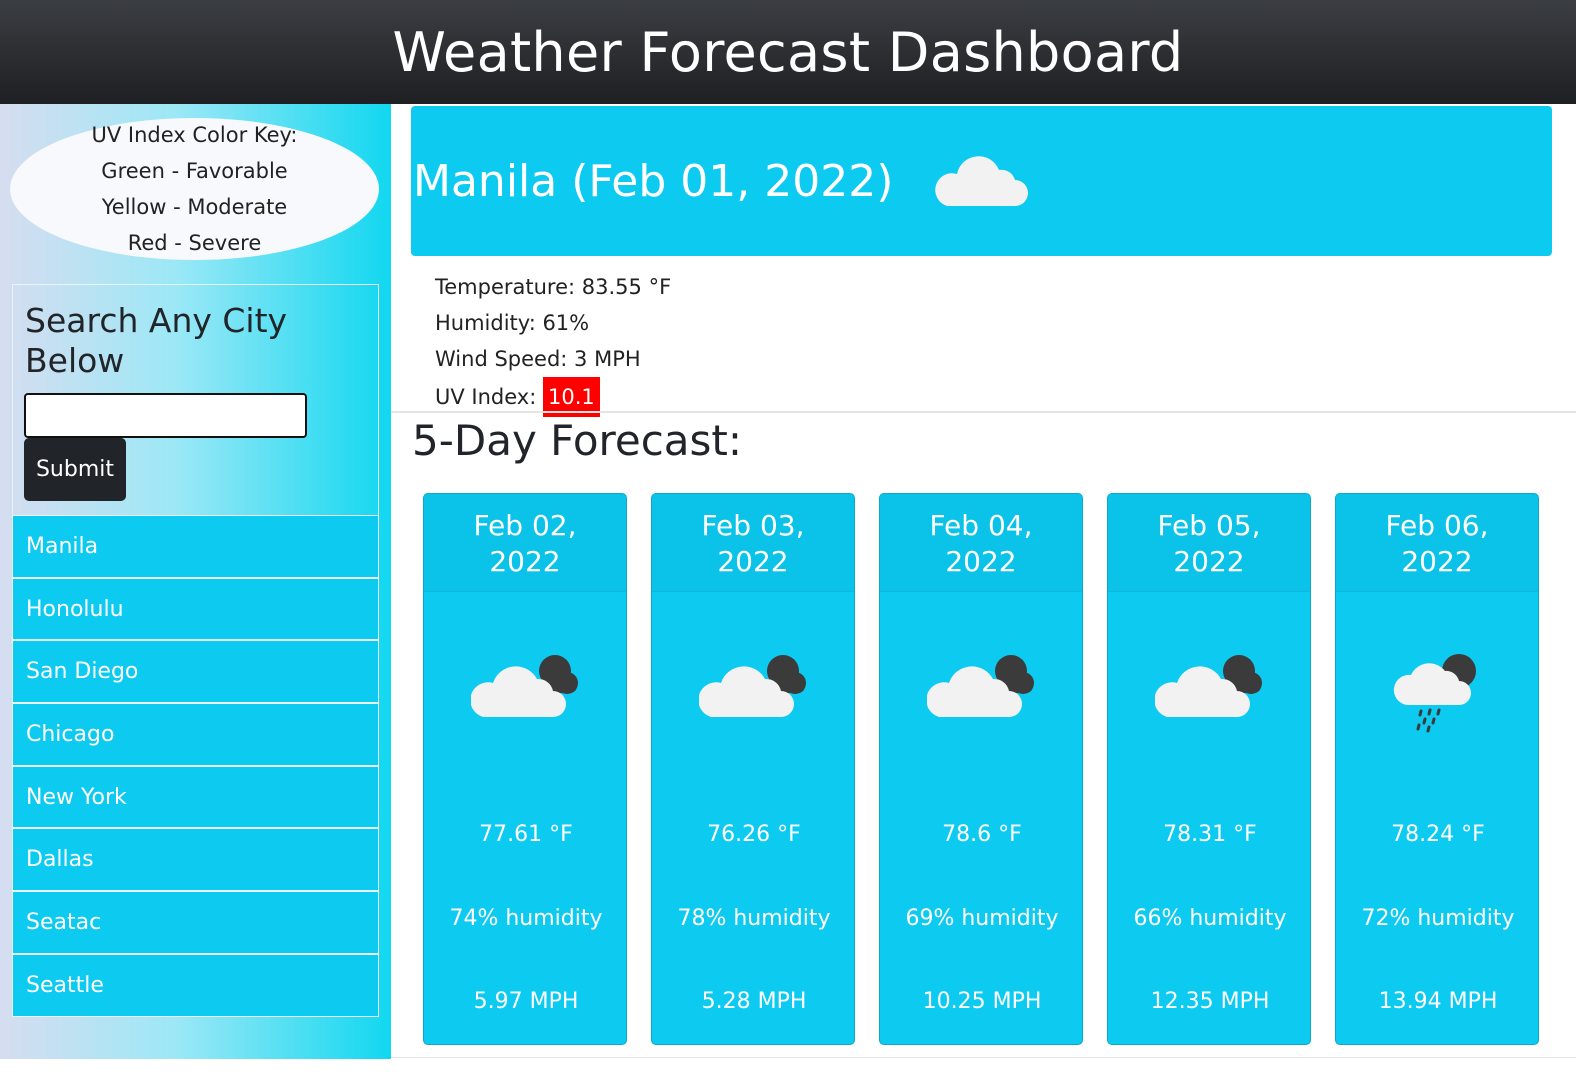 This screenshot has height=1082, width=1576. I want to click on city-search-input, so click(165, 415).